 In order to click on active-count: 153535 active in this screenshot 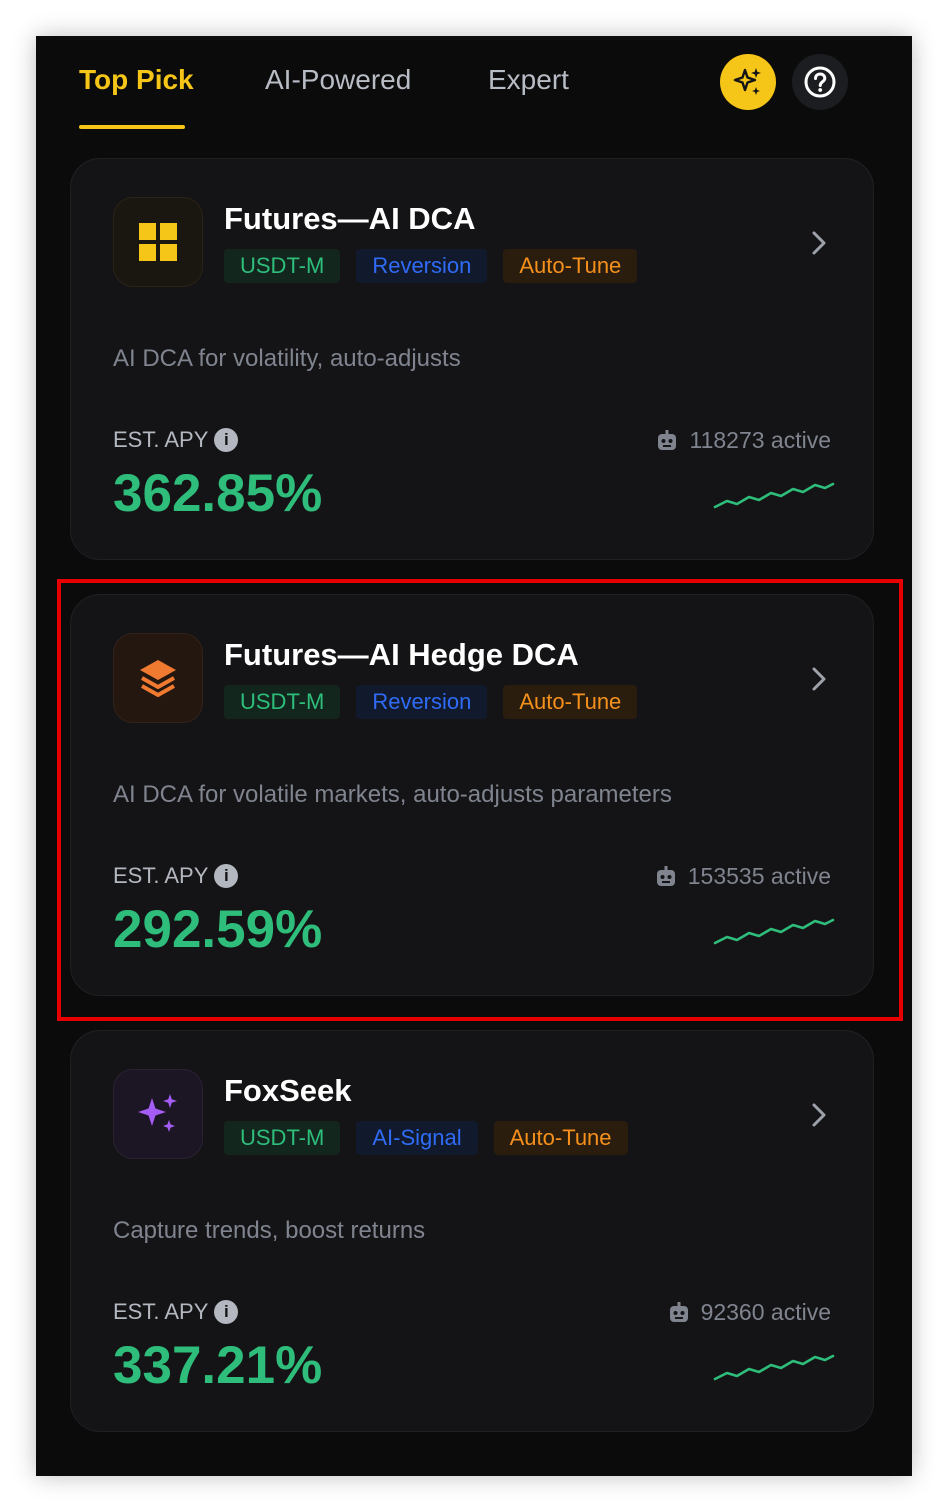, I will do `click(742, 876)`.